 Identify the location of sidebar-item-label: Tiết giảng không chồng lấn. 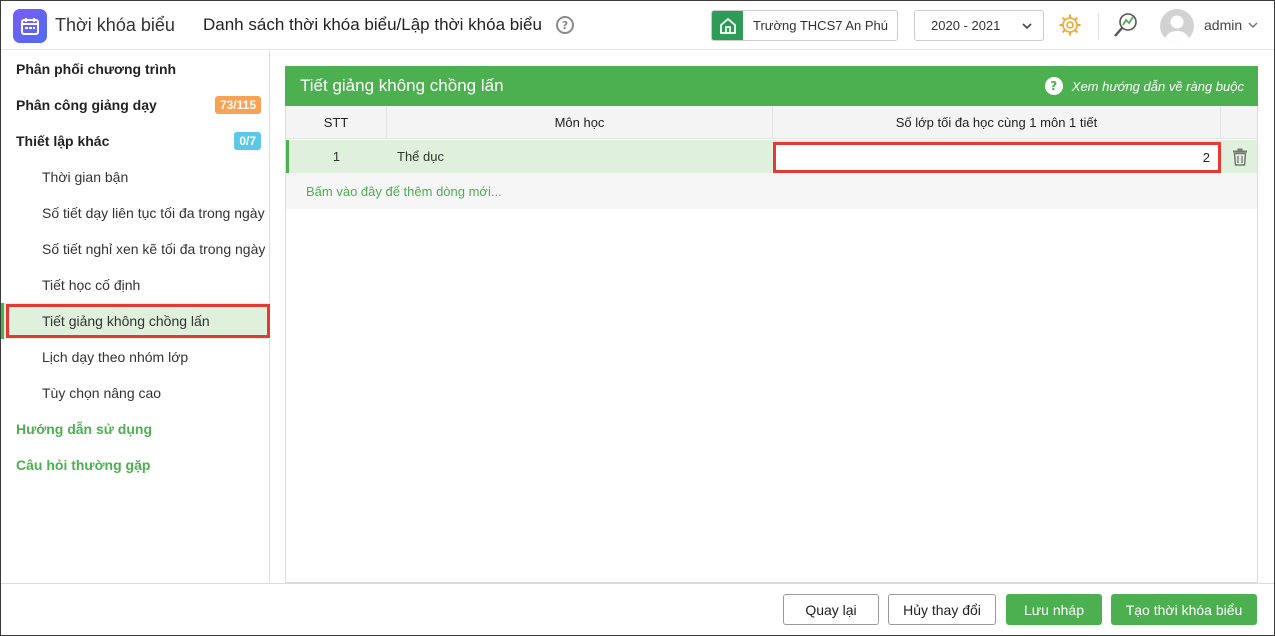
(126, 321).